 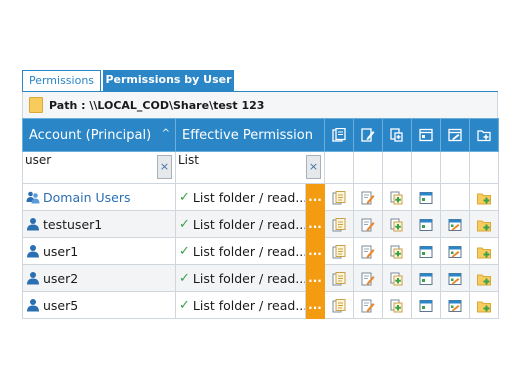 What do you see at coordinates (157, 105) in the screenshot?
I see `path-label: Path : \\LOCAL_COD\Share\test 123` at bounding box center [157, 105].